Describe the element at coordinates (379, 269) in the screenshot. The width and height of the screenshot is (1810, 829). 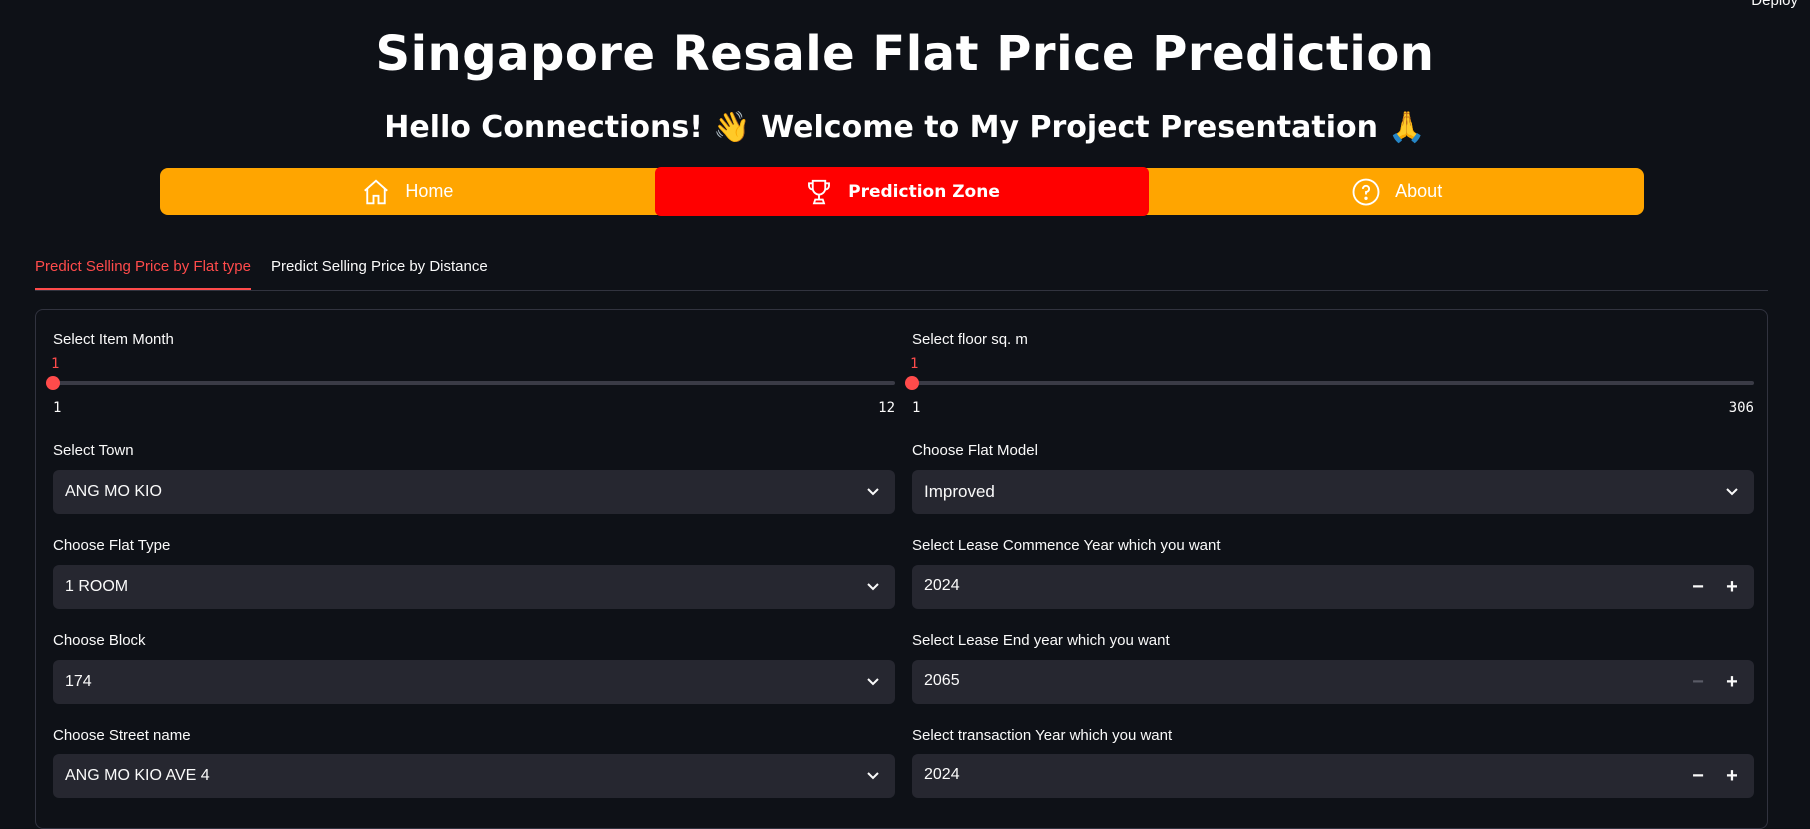
I see `tab-distance: Predict Selling Price by Distance` at that location.